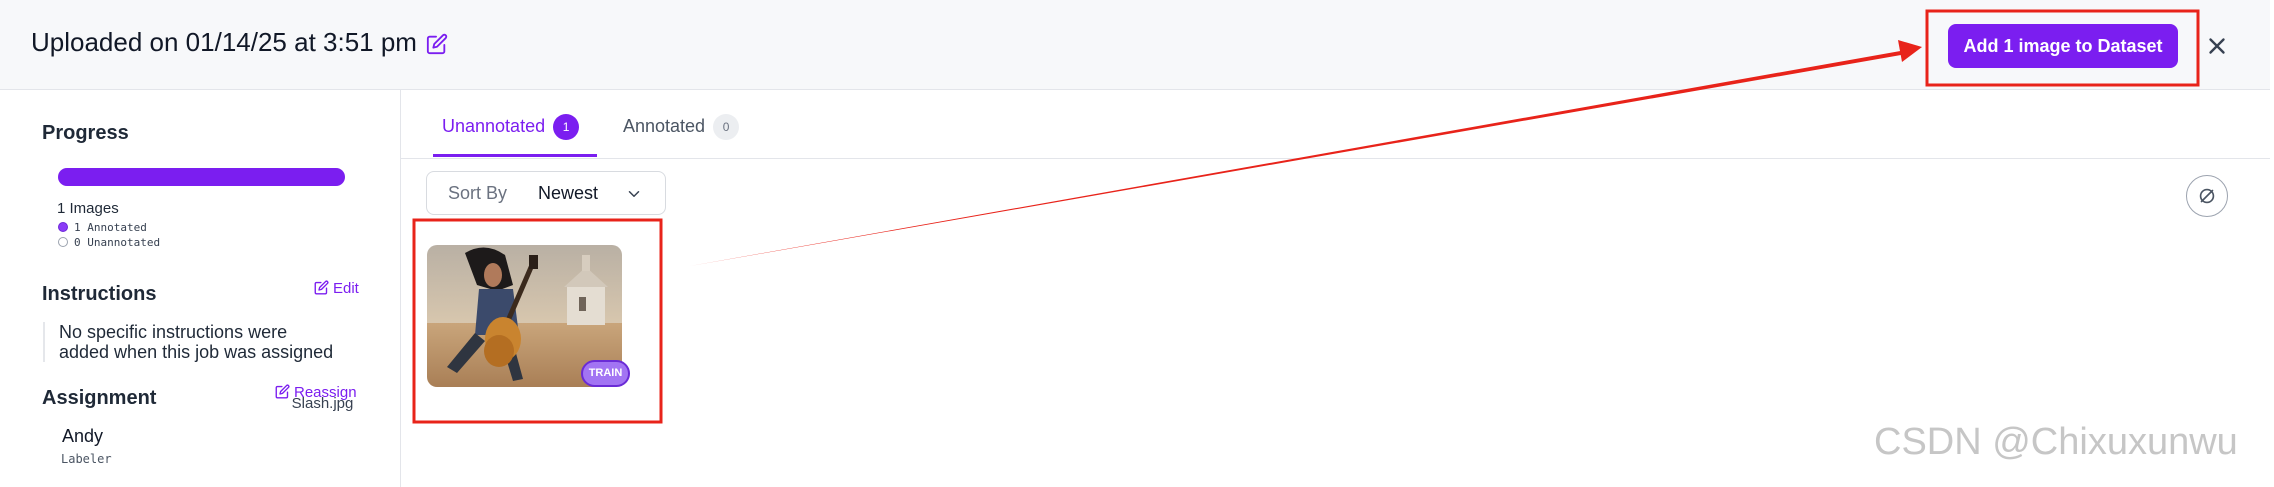 The width and height of the screenshot is (2274, 487). I want to click on unannotated-dot-icon, so click(63, 242).